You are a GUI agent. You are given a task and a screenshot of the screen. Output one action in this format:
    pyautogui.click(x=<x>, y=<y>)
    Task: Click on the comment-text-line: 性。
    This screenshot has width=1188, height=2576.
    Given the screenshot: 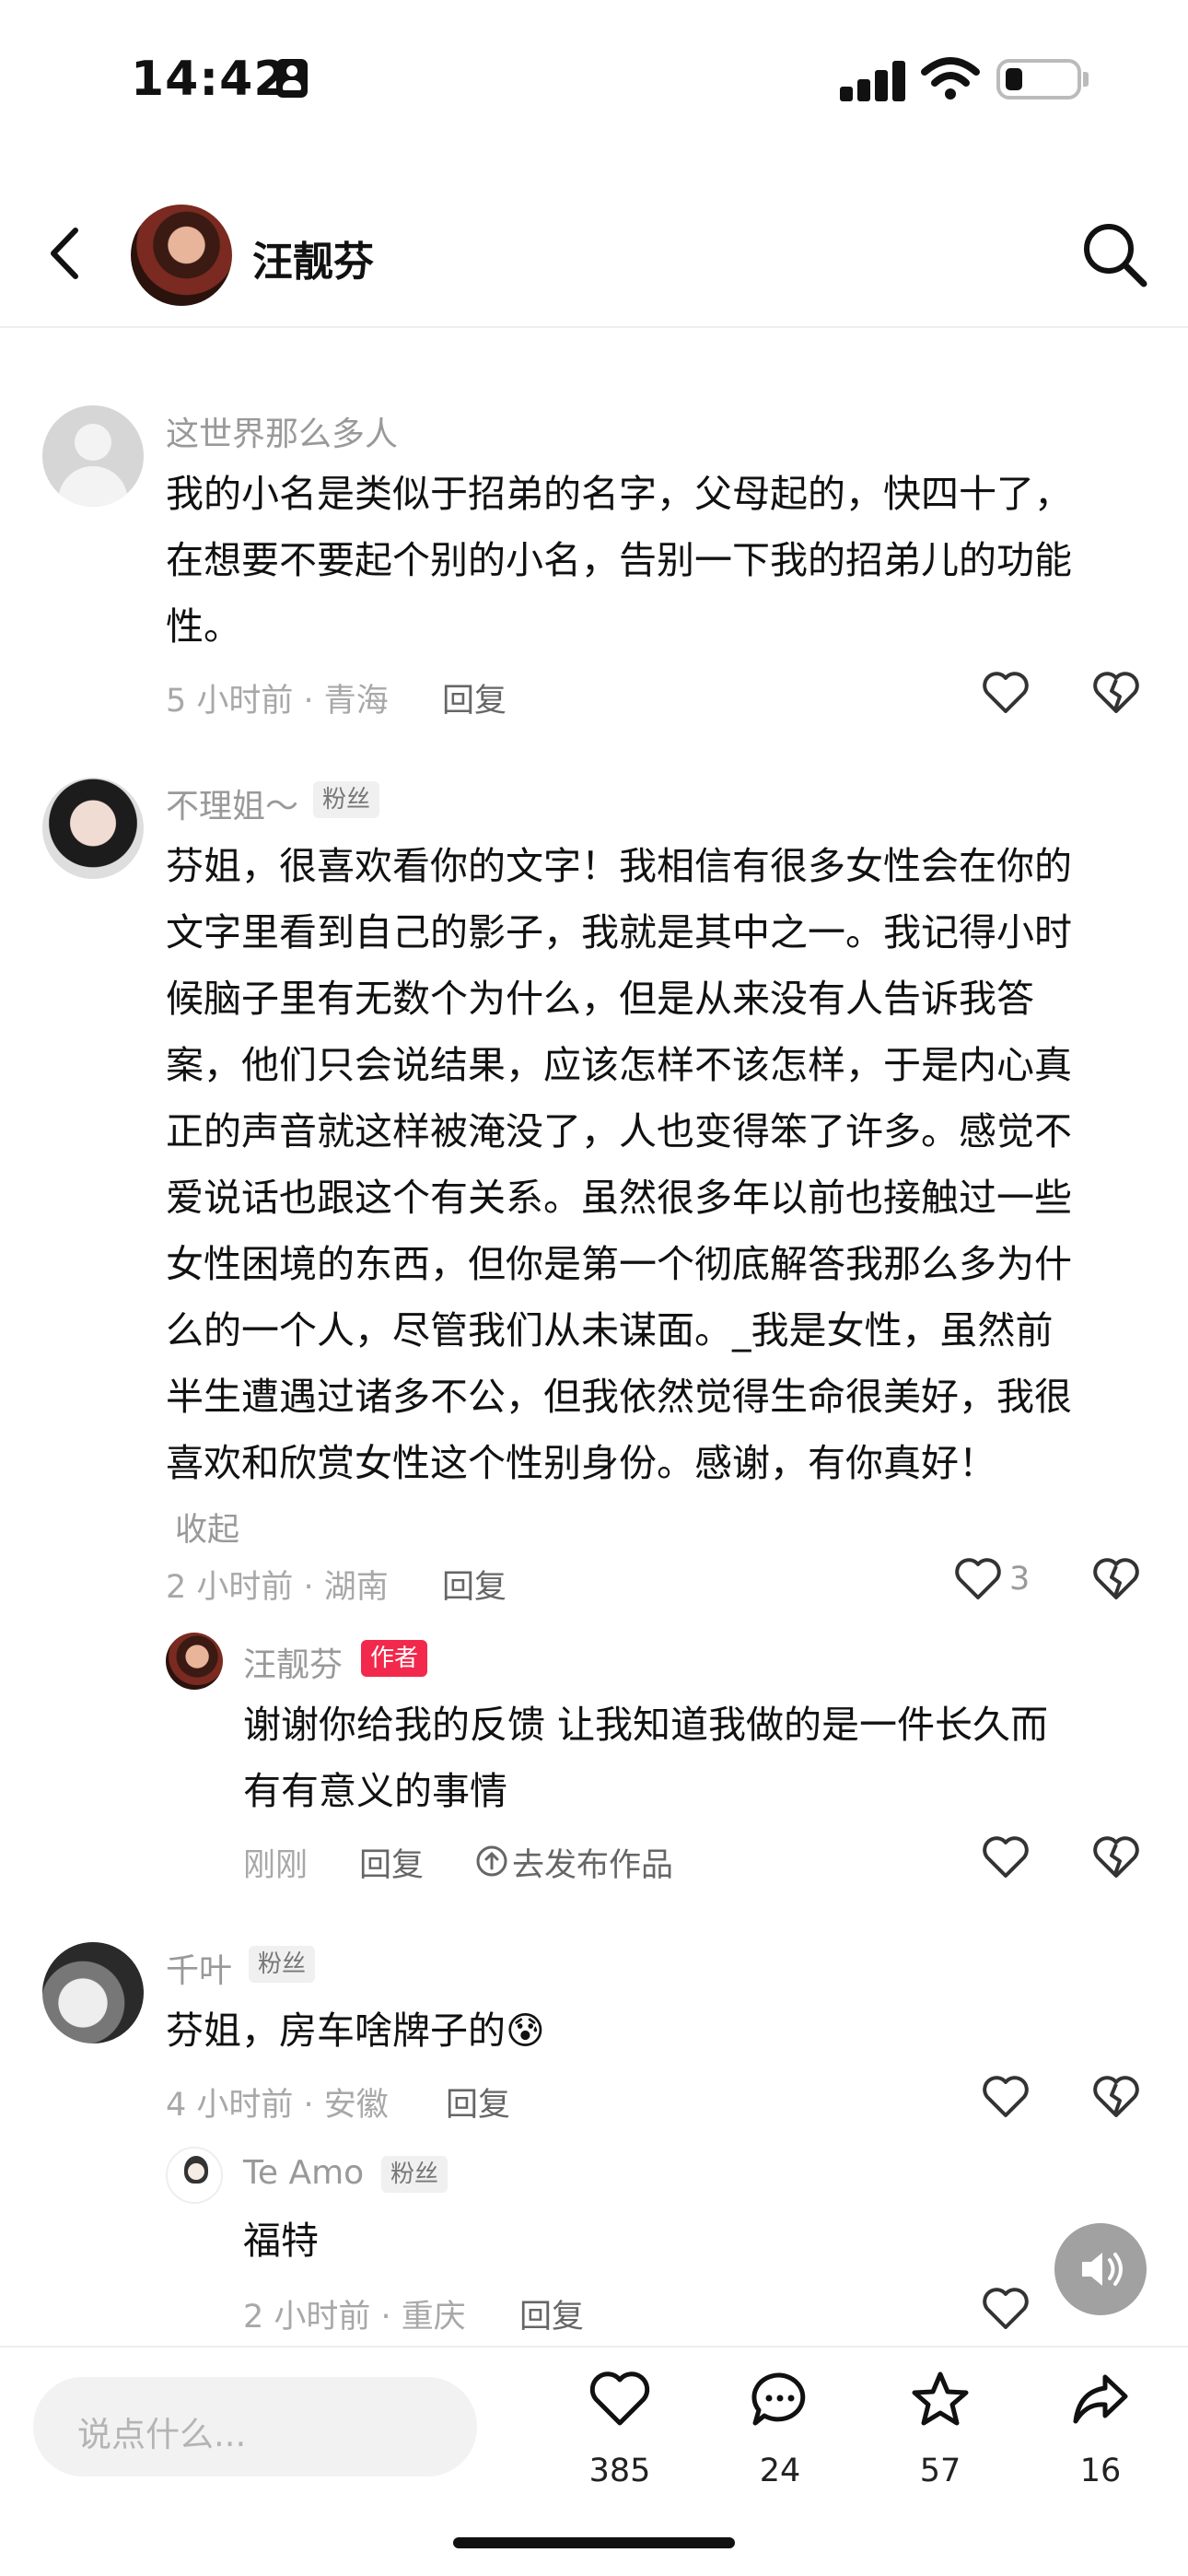 What is the action you would take?
    pyautogui.click(x=203, y=626)
    